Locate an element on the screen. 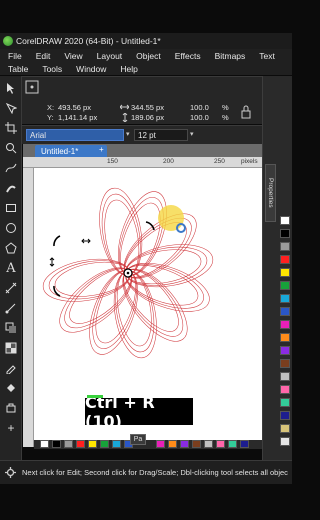  font-name-value: Arial is located at coordinates (38, 135).